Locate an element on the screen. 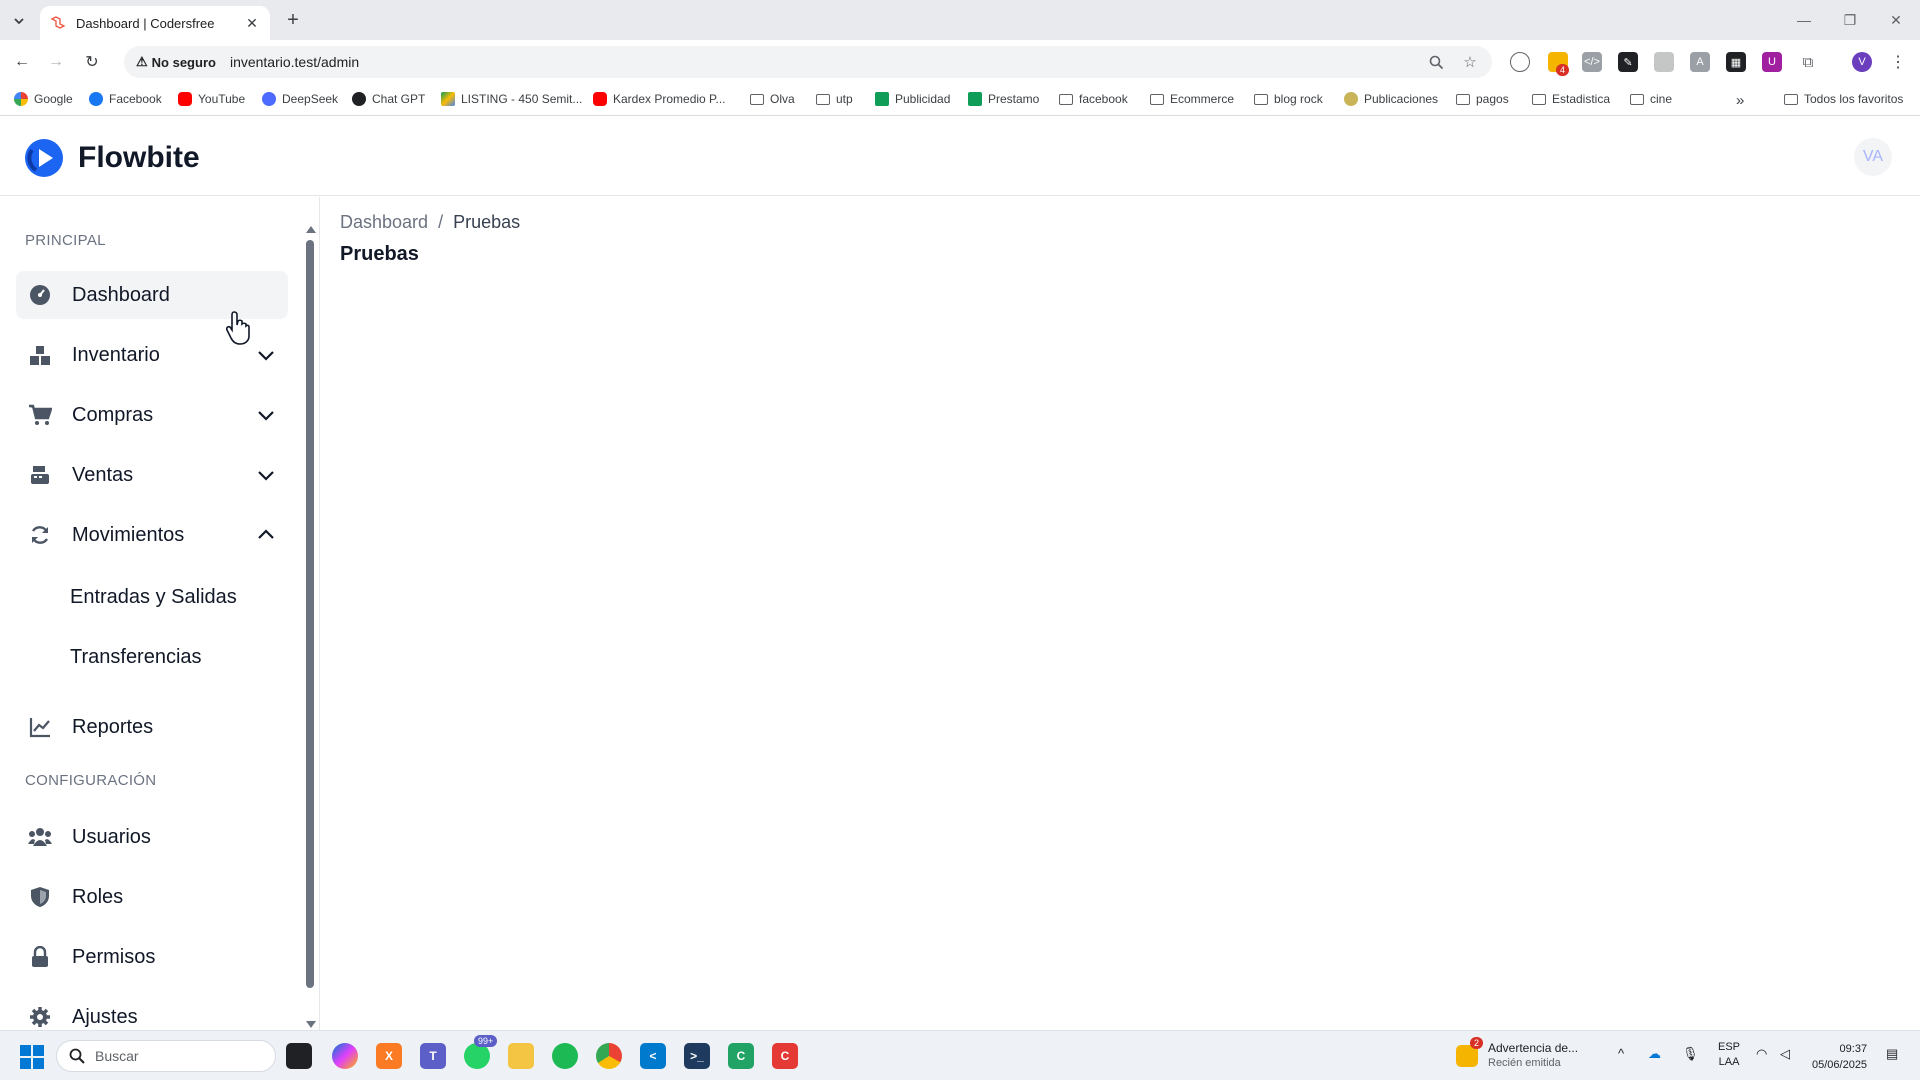 Image resolution: width=1920 pixels, height=1080 pixels. sheets-icon is located at coordinates (975, 99).